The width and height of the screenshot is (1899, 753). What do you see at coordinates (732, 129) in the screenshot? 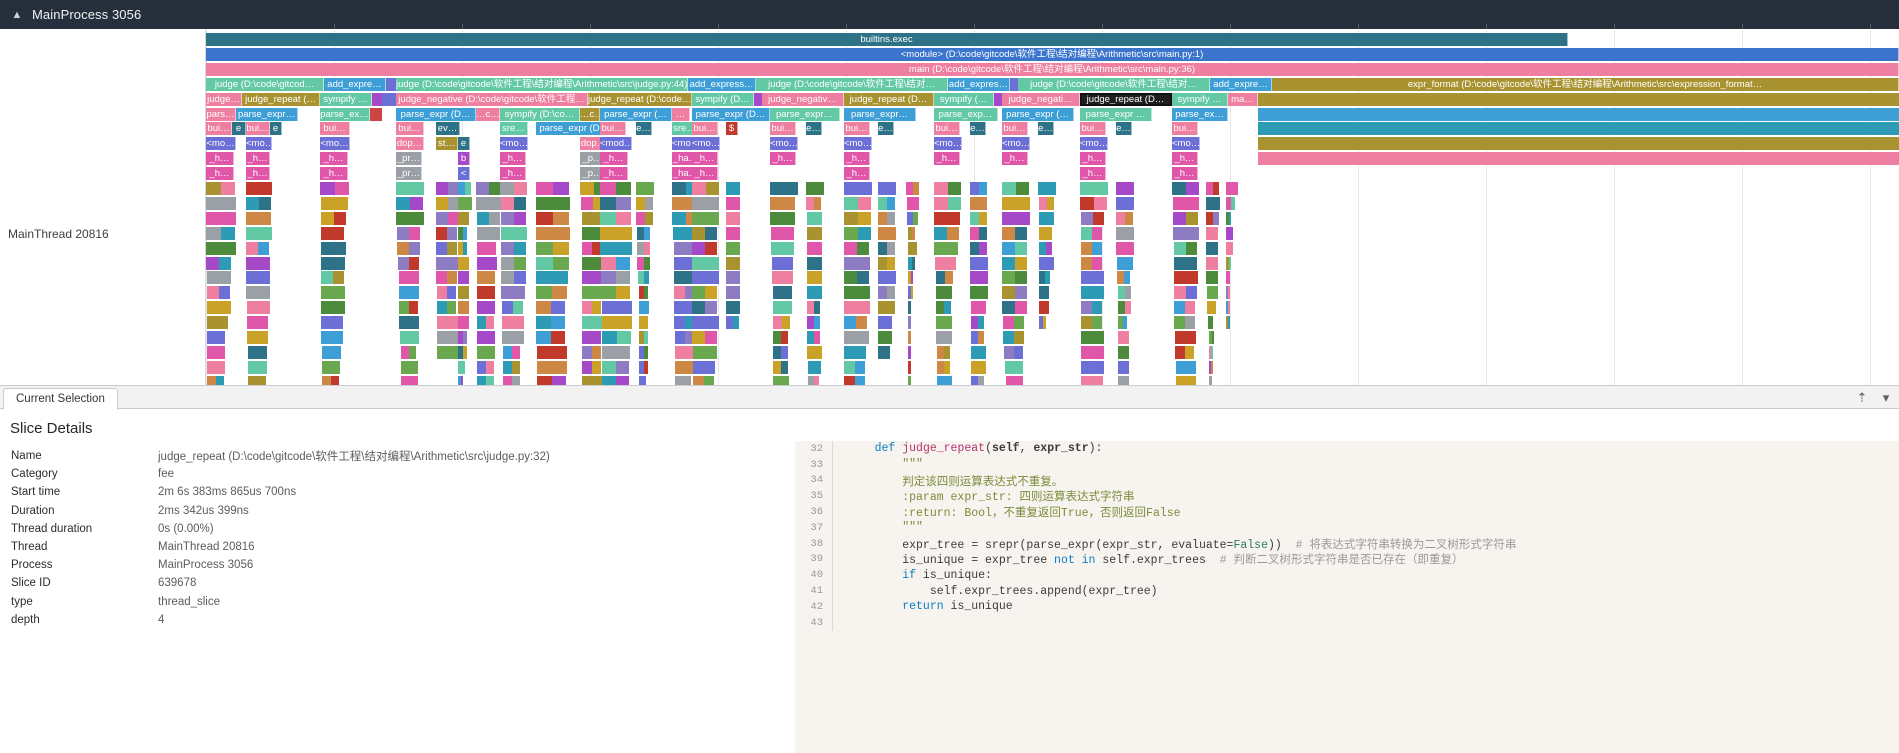
I see `flame-slice: $` at bounding box center [732, 129].